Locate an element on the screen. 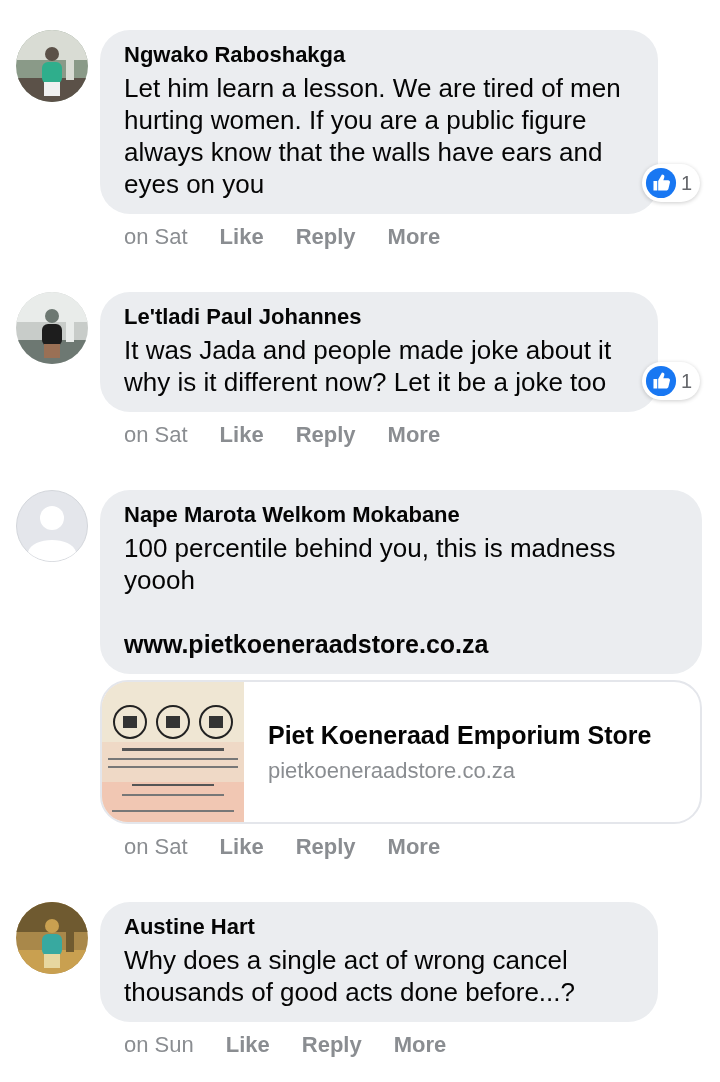  link: www.pietkoeneraadstore.co.za is located at coordinates (401, 644).